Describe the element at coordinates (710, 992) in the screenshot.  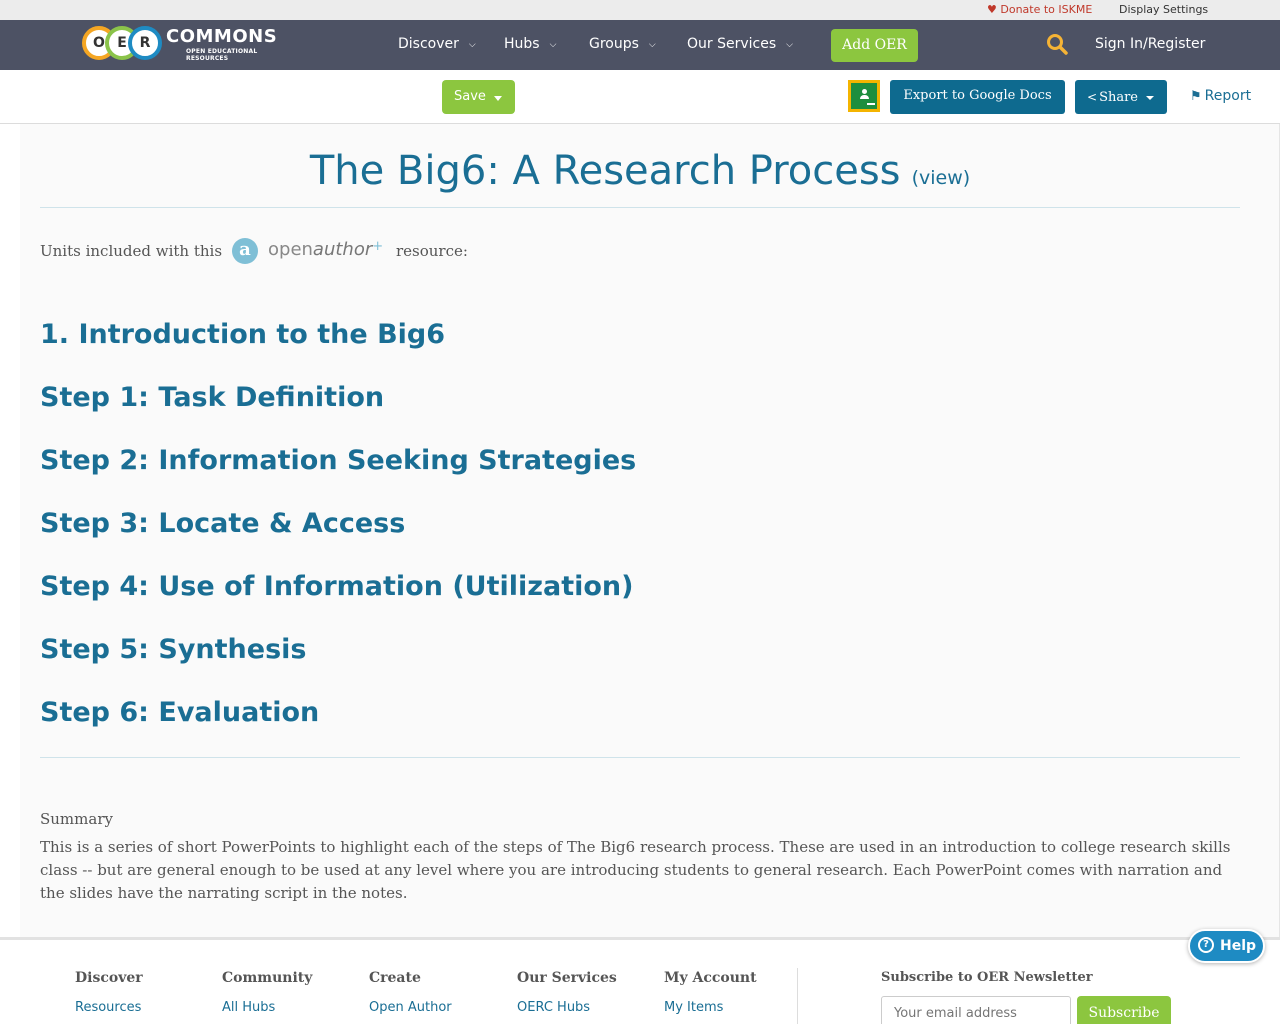
I see `footer-col-my-account: My Account My Items` at that location.